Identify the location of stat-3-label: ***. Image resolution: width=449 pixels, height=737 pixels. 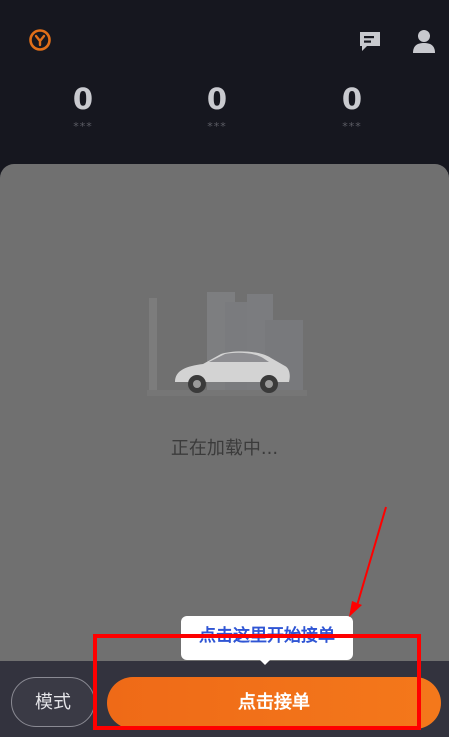
(352, 126).